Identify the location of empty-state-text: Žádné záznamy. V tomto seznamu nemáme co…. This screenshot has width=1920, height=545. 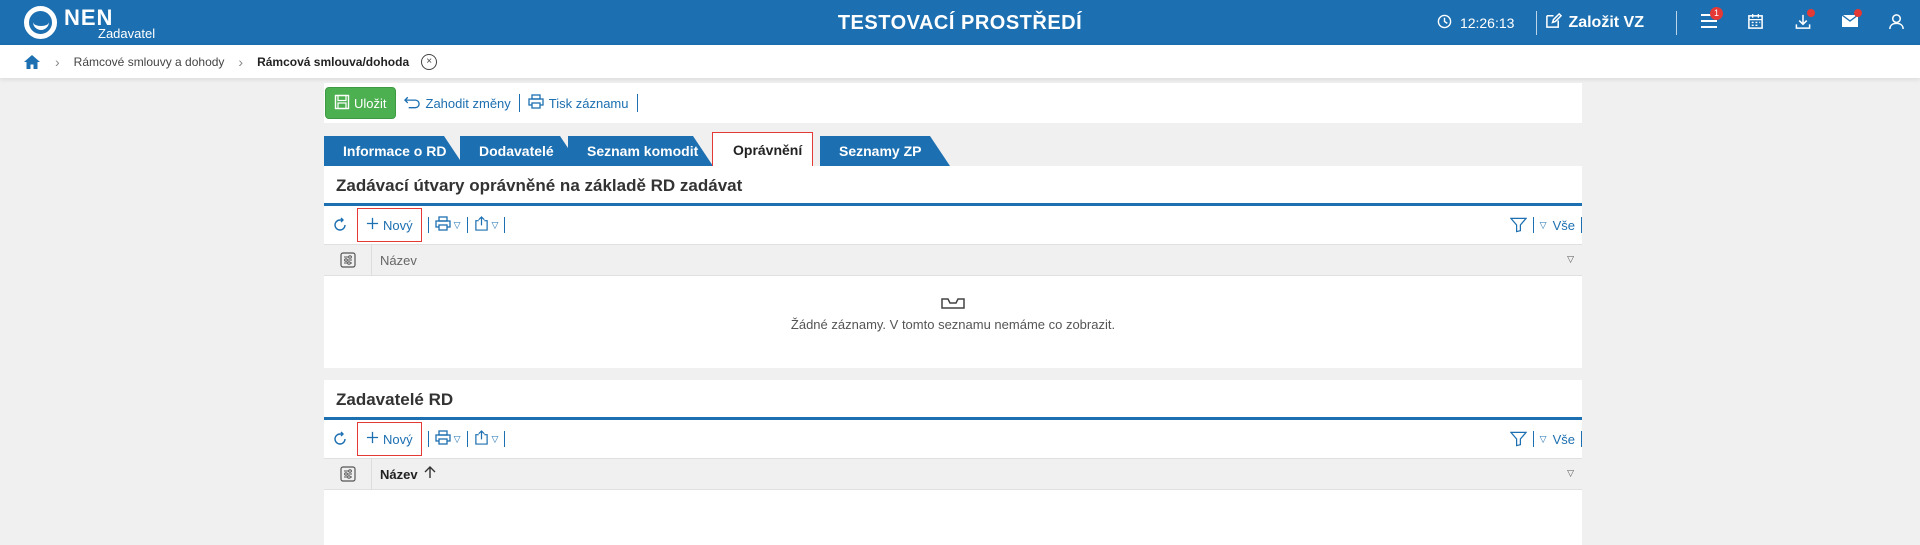
(953, 324).